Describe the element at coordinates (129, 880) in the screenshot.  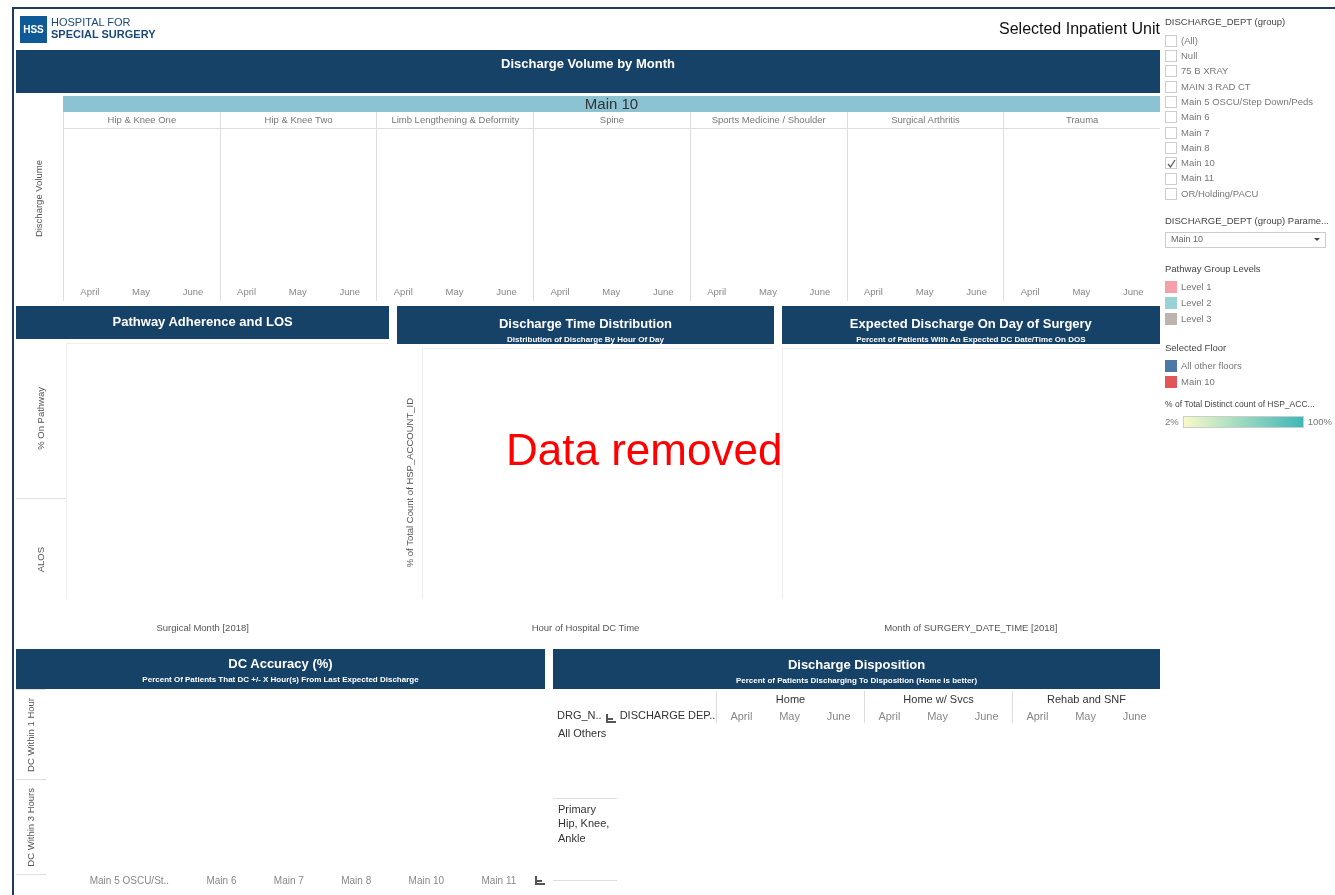
I see `axis-label: Main 5 OSCU/St..` at that location.